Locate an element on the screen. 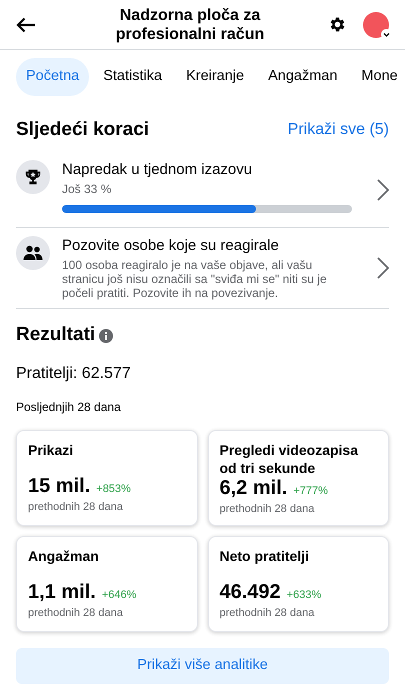 This screenshot has width=405, height=690. tab: Početna is located at coordinates (53, 77).